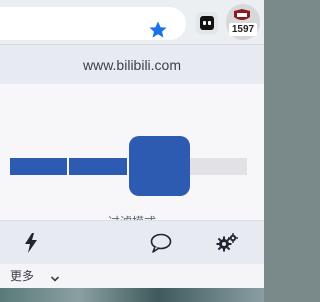 This screenshot has width=320, height=302. What do you see at coordinates (132, 242) in the screenshot?
I see `tools-bar` at bounding box center [132, 242].